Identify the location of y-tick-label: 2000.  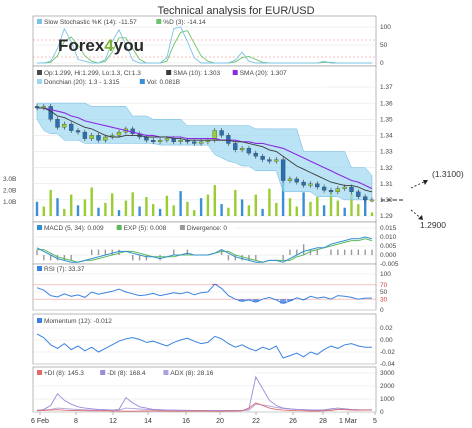
(387, 386).